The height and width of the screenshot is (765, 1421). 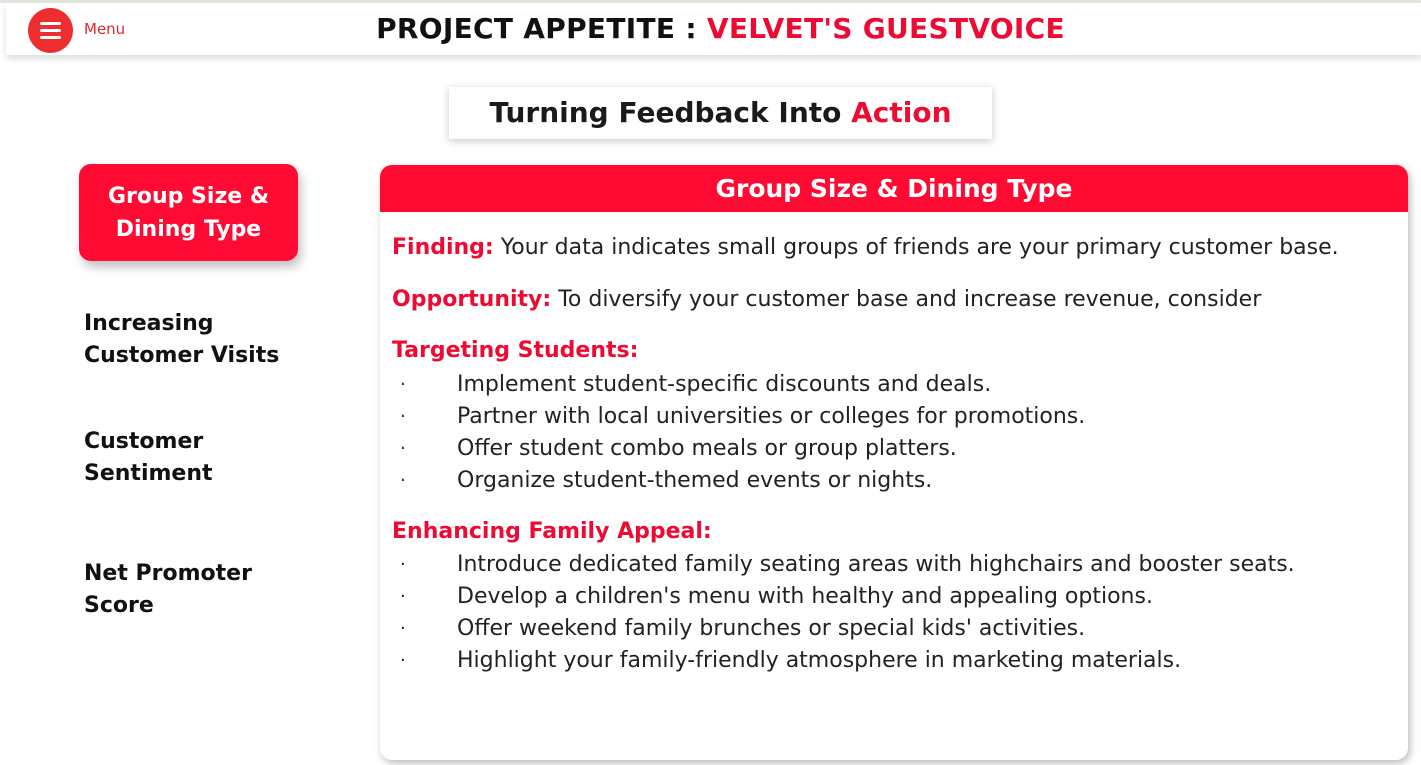 What do you see at coordinates (168, 573) in the screenshot?
I see `nav-item-label-line1: Net Promoter` at bounding box center [168, 573].